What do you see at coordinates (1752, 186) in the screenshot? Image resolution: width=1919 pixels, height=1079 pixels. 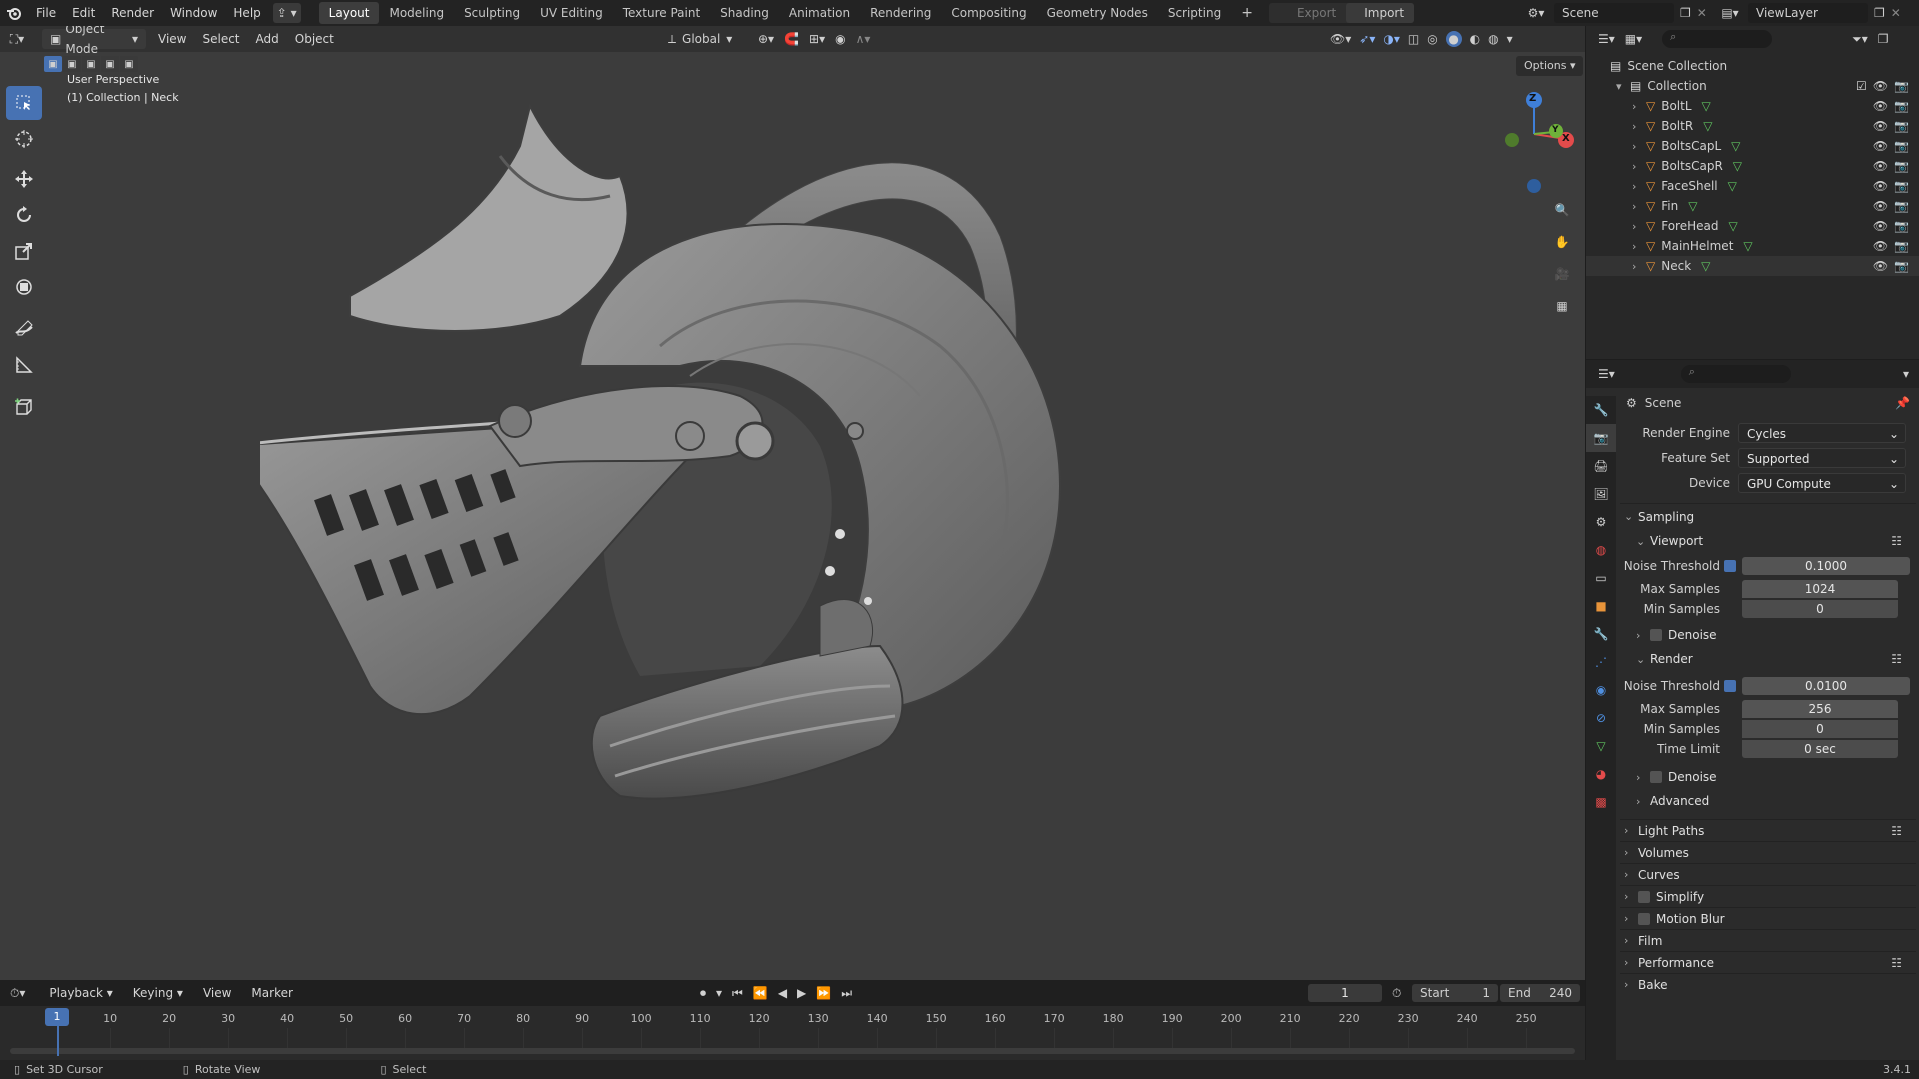 I see `outliner-object-row: › ▽ FaceShell ▽ 👁 📷` at bounding box center [1752, 186].